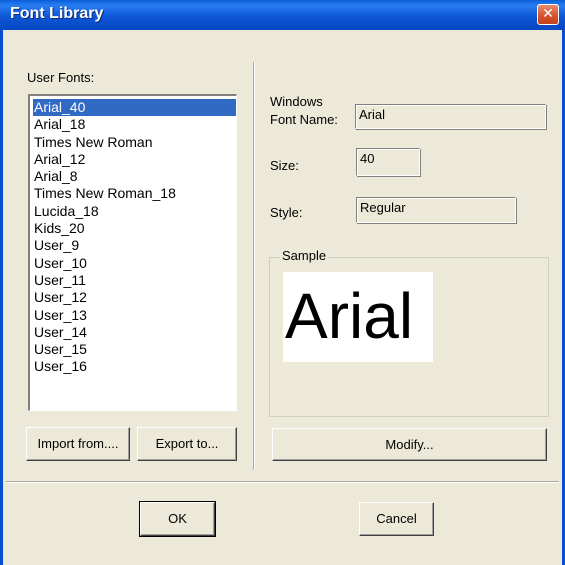 The height and width of the screenshot is (565, 565). What do you see at coordinates (254, 266) in the screenshot?
I see `column-divider-highlight` at bounding box center [254, 266].